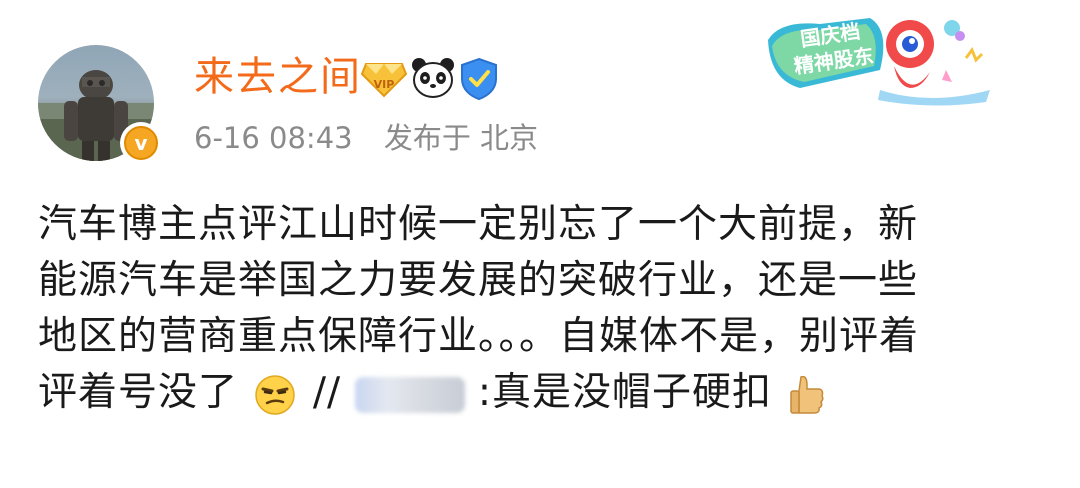 Image resolution: width=1080 pixels, height=488 pixels. Describe the element at coordinates (278, 77) in the screenshot. I see `username: 来去之间` at that location.